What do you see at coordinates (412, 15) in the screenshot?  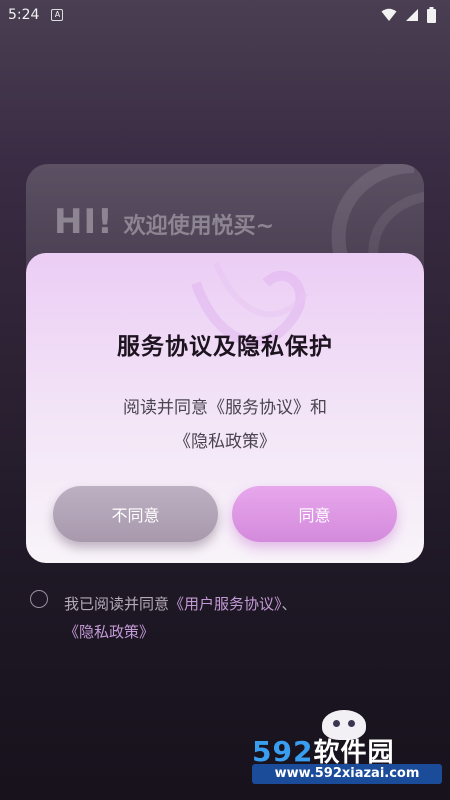 I see `signal-icon` at bounding box center [412, 15].